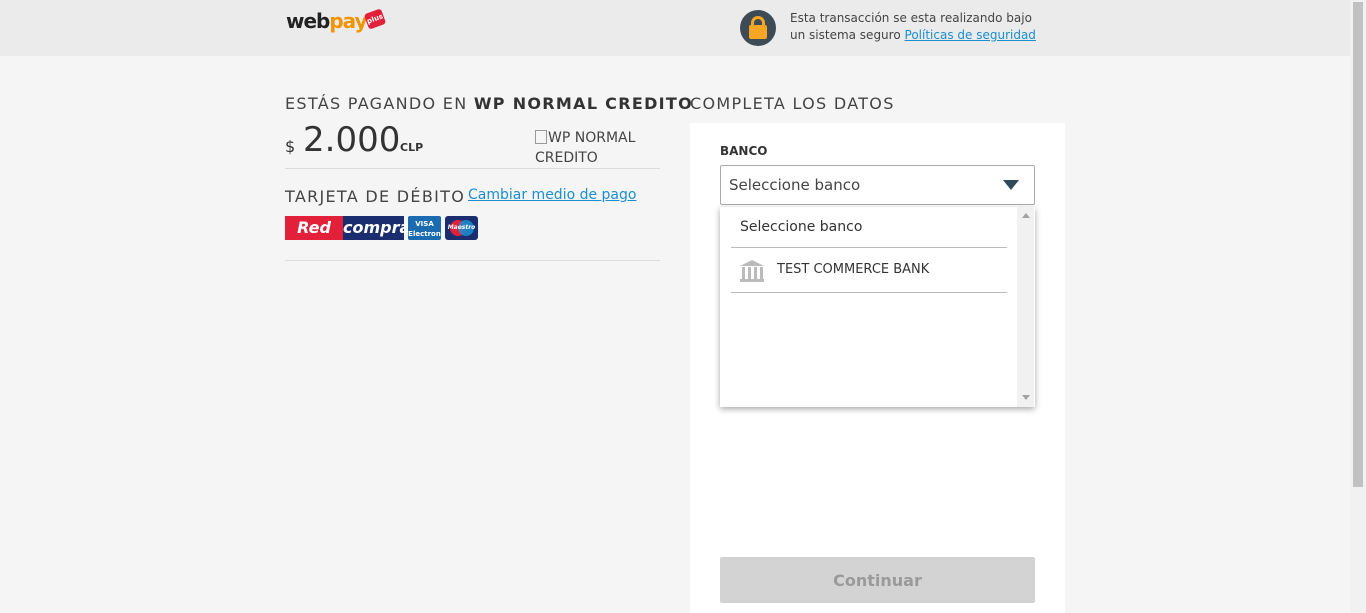 The image size is (1366, 613). I want to click on continue-button: Continuar, so click(877, 580).